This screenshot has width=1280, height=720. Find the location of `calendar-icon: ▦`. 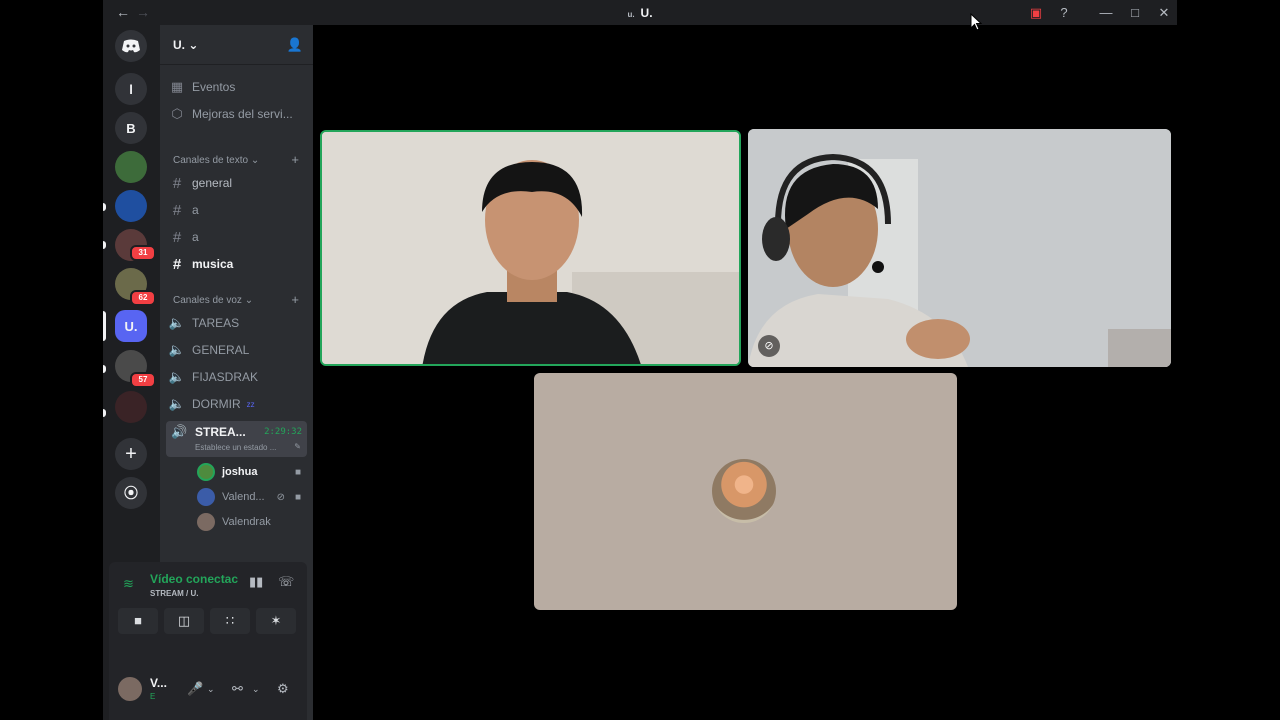

calendar-icon: ▦ is located at coordinates (177, 86).